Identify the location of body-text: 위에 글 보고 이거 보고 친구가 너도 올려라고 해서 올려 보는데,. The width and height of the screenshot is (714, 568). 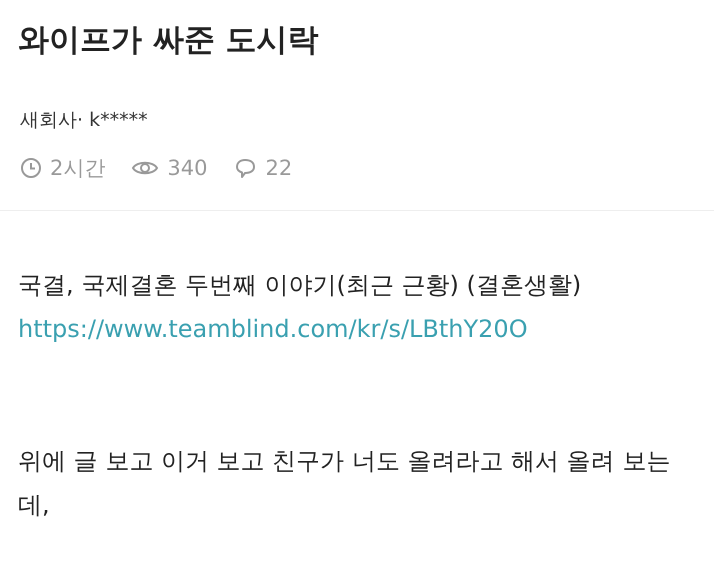
(345, 483).